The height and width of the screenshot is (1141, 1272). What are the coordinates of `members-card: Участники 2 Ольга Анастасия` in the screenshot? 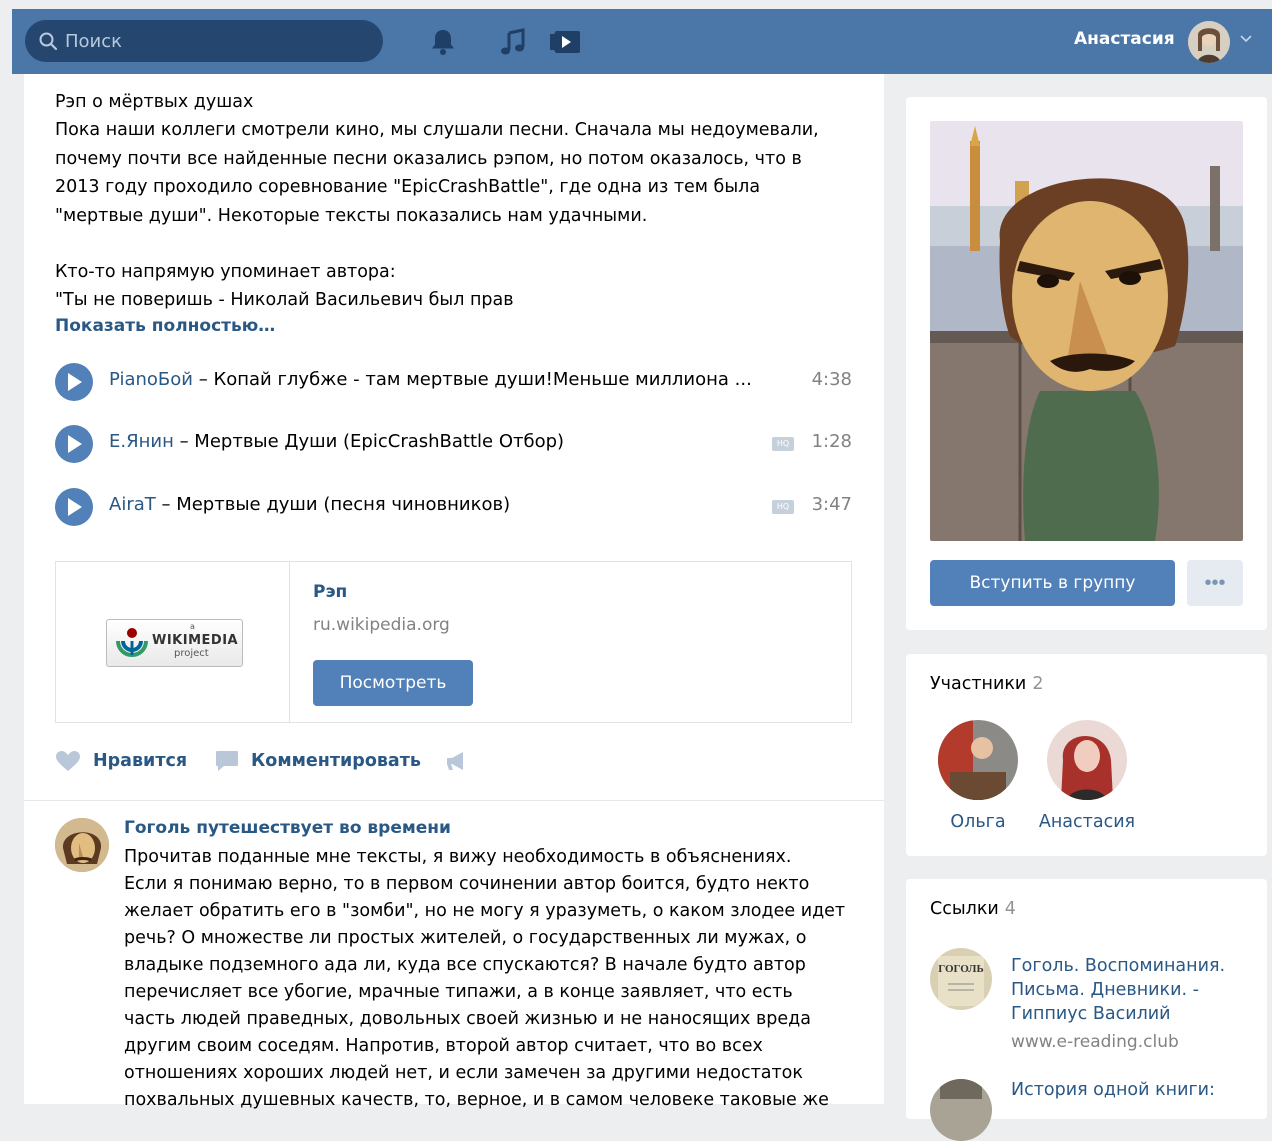 It's located at (1086, 755).